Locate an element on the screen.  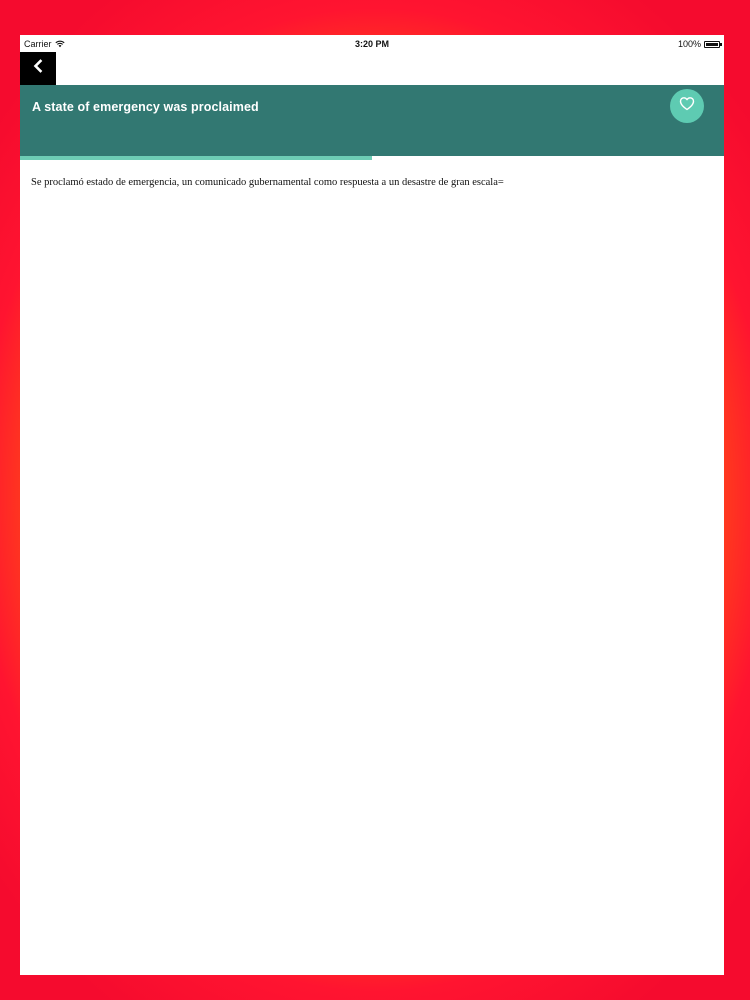
status-time: 3:20 PM is located at coordinates (371, 44).